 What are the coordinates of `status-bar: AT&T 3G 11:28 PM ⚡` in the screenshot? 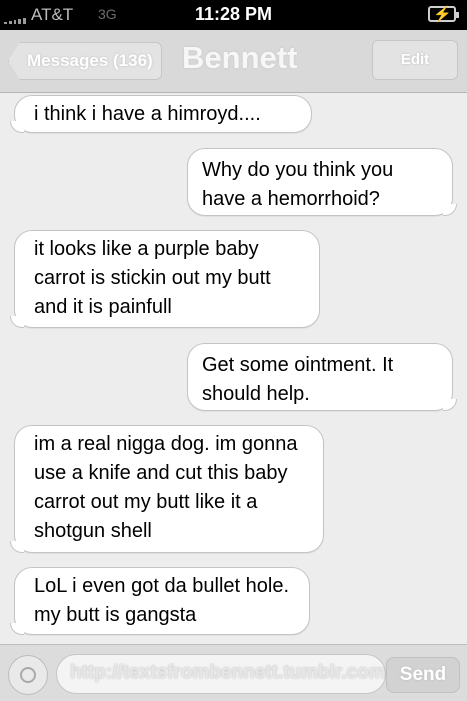 It's located at (233, 15).